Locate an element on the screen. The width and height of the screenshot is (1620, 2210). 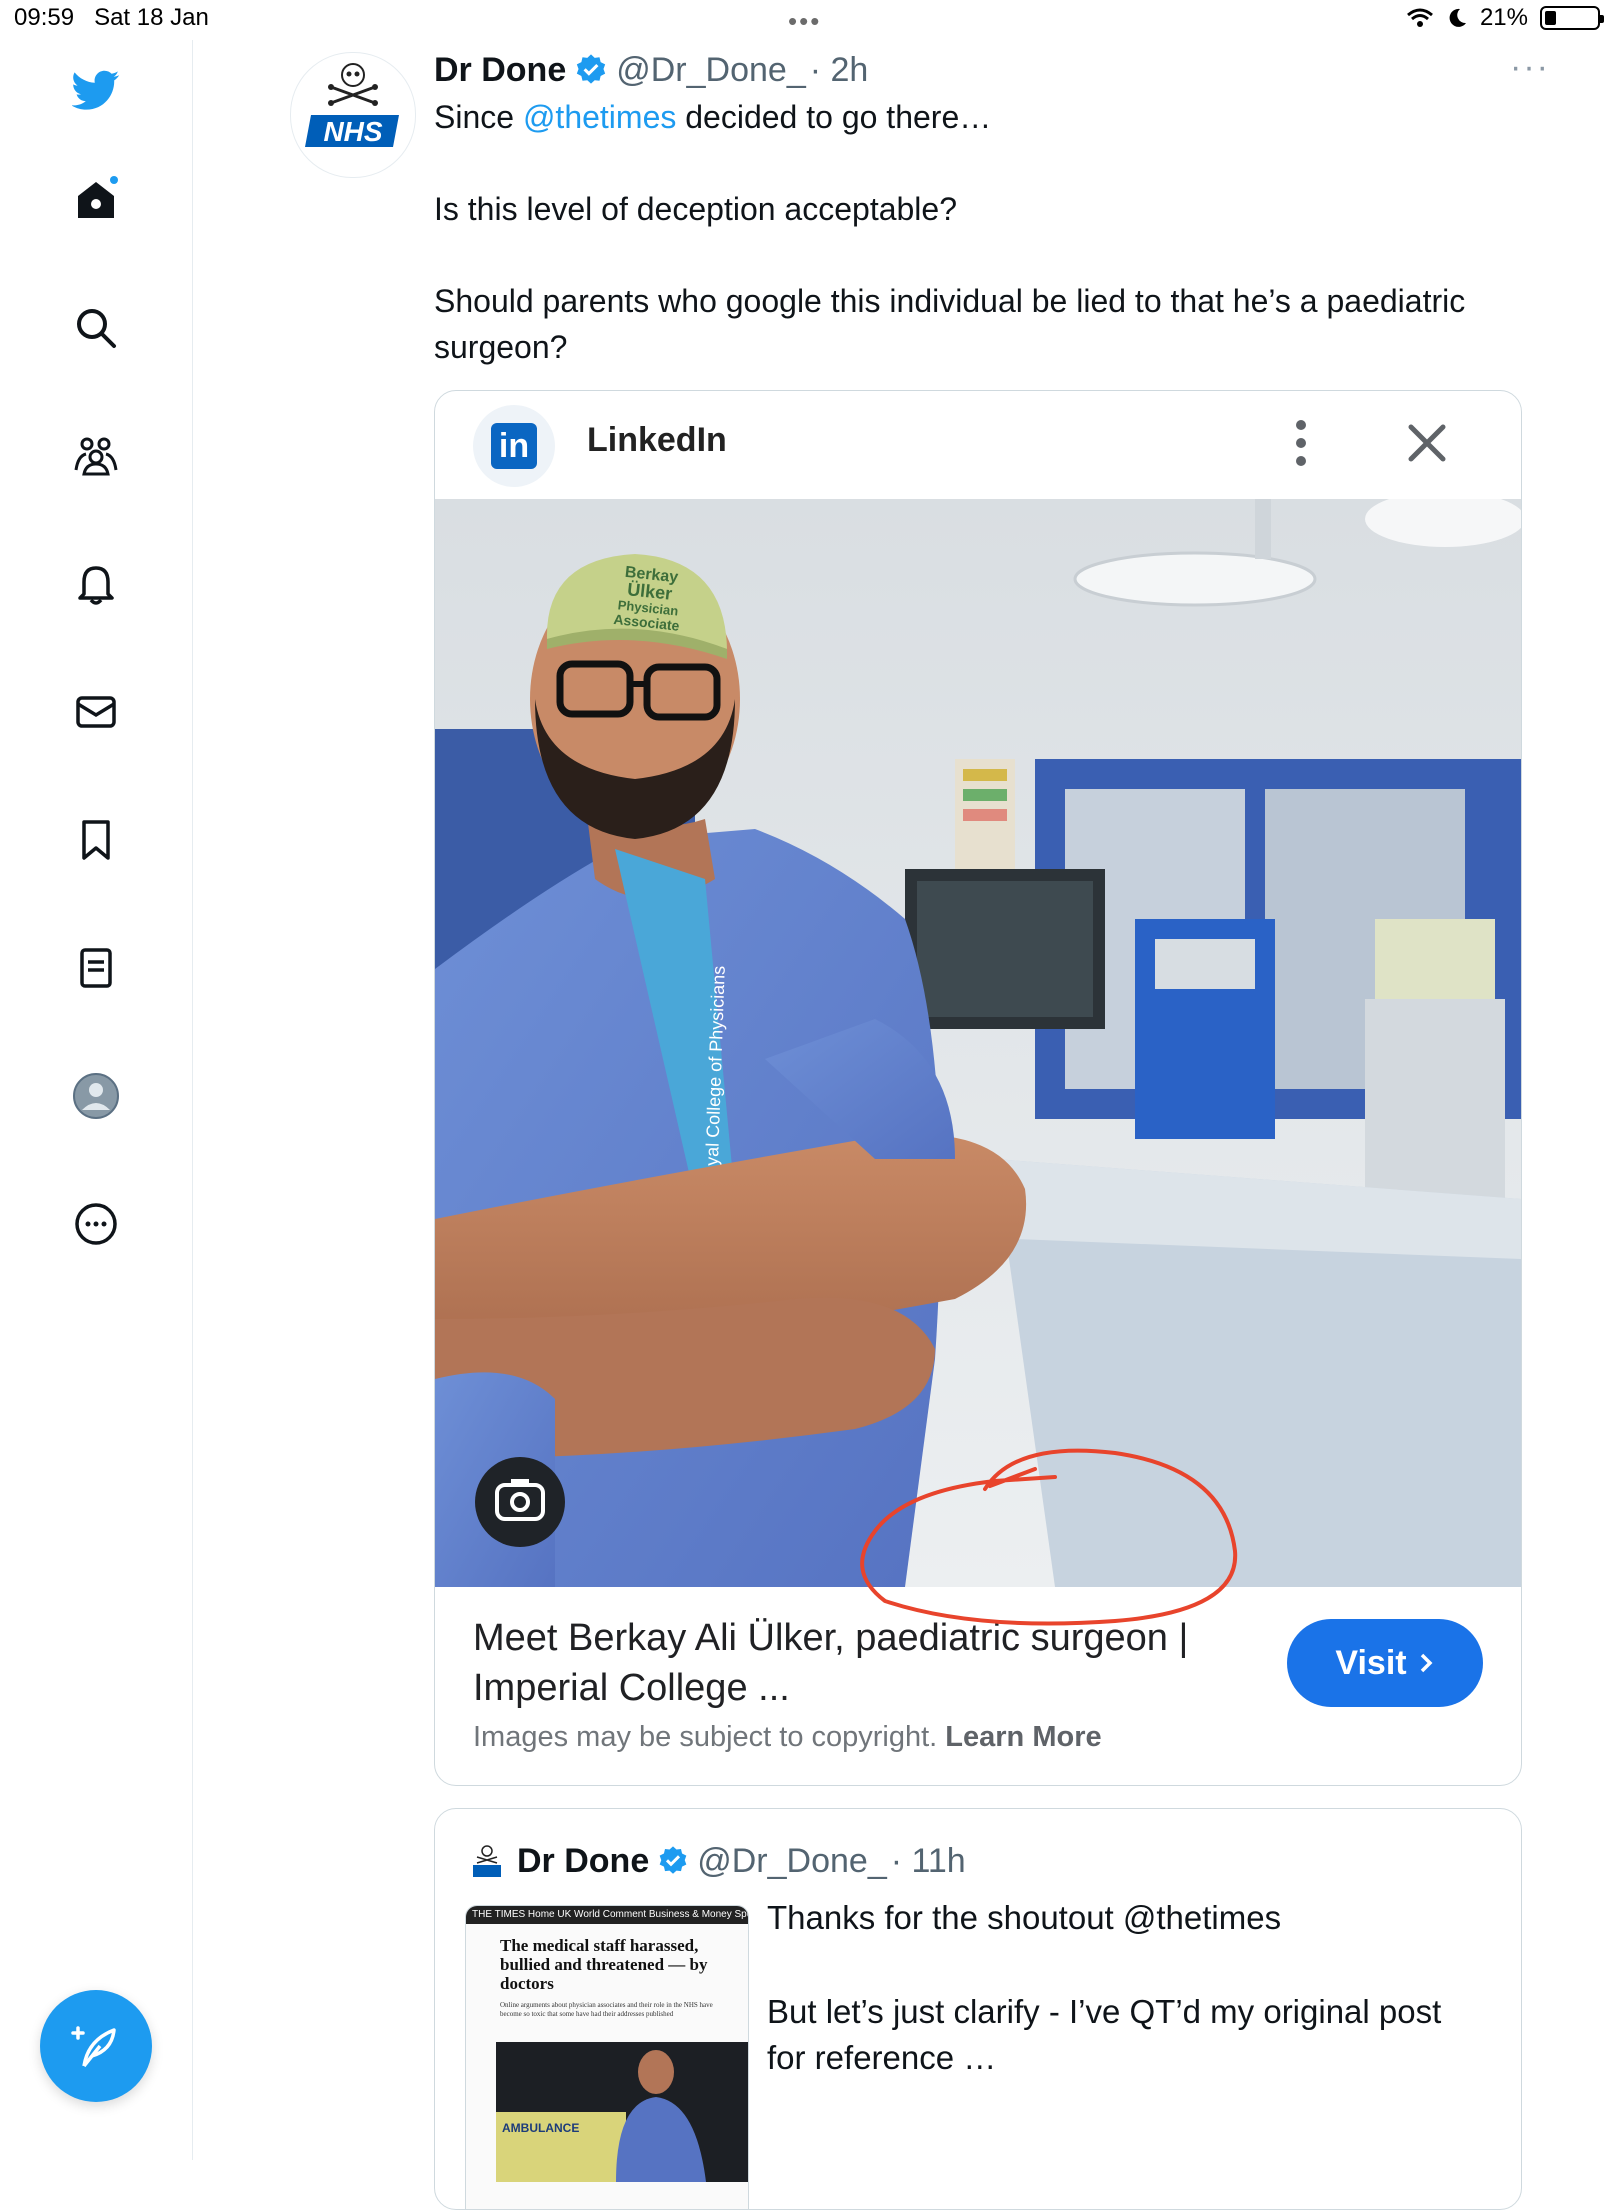
lists-icon is located at coordinates (96, 968).